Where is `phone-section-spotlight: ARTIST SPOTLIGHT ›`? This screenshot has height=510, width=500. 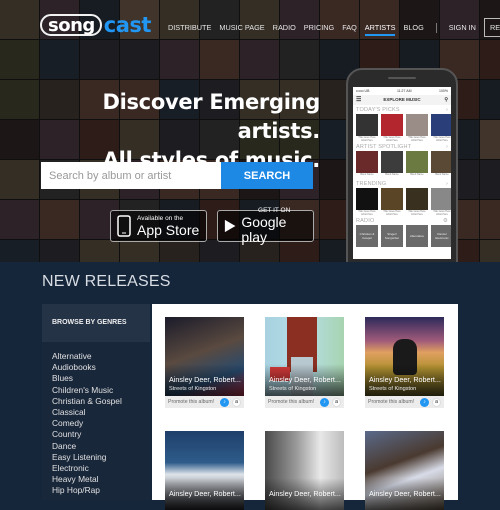
phone-section-spotlight: ARTIST SPOTLIGHT › is located at coordinates (402, 147).